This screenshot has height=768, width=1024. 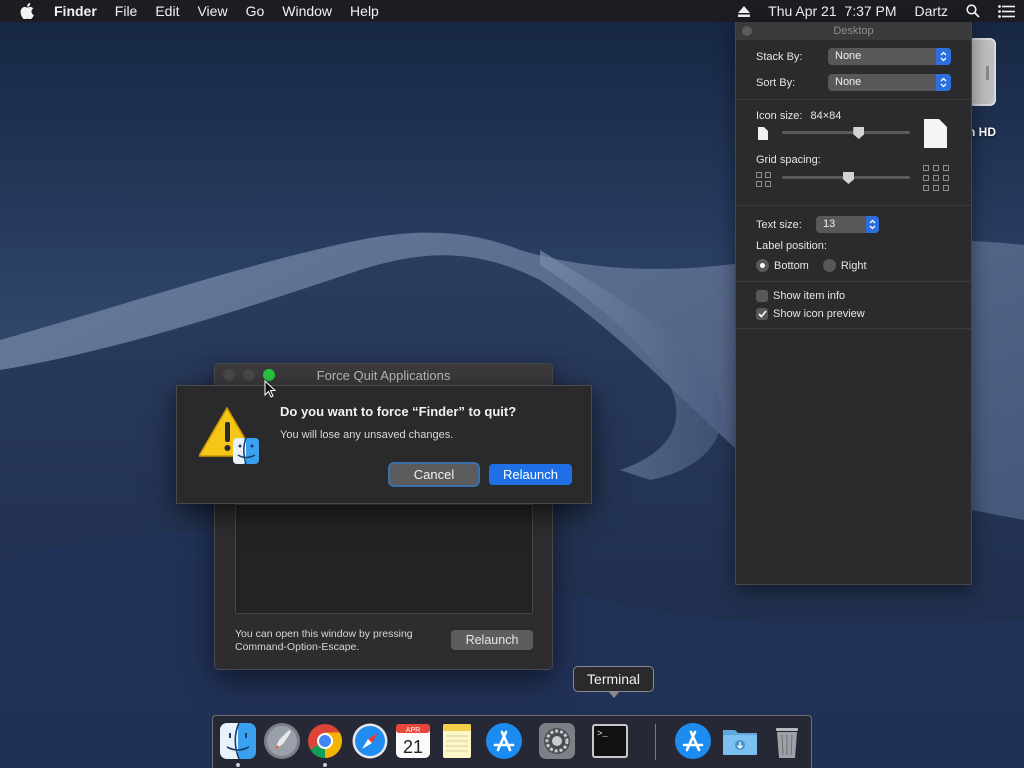 What do you see at coordinates (693, 741) in the screenshot?
I see `app-store-download-icon` at bounding box center [693, 741].